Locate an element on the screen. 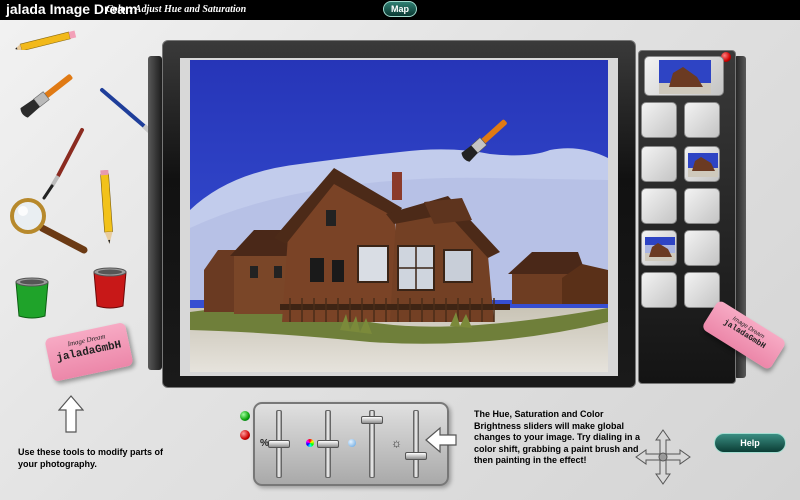 The height and width of the screenshot is (500, 800). reset-indicator-red is located at coordinates (245, 435).